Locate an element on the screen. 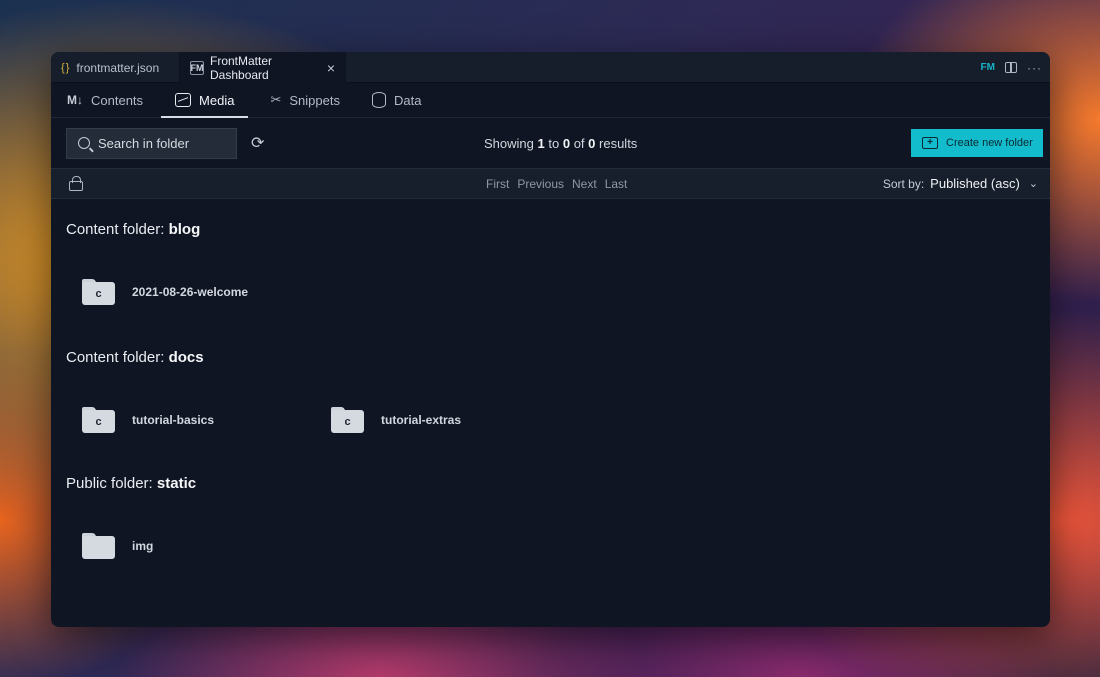 Image resolution: width=1100 pixels, height=677 pixels. sort-label: Sort by: is located at coordinates (903, 183).